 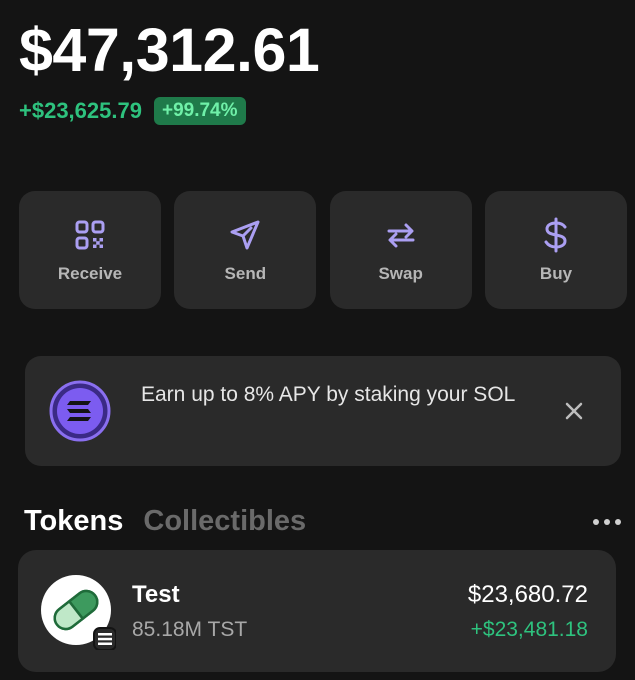 I want to click on staking-banner-text: Earn up to 8% APY by staking your SOL, so click(x=328, y=394).